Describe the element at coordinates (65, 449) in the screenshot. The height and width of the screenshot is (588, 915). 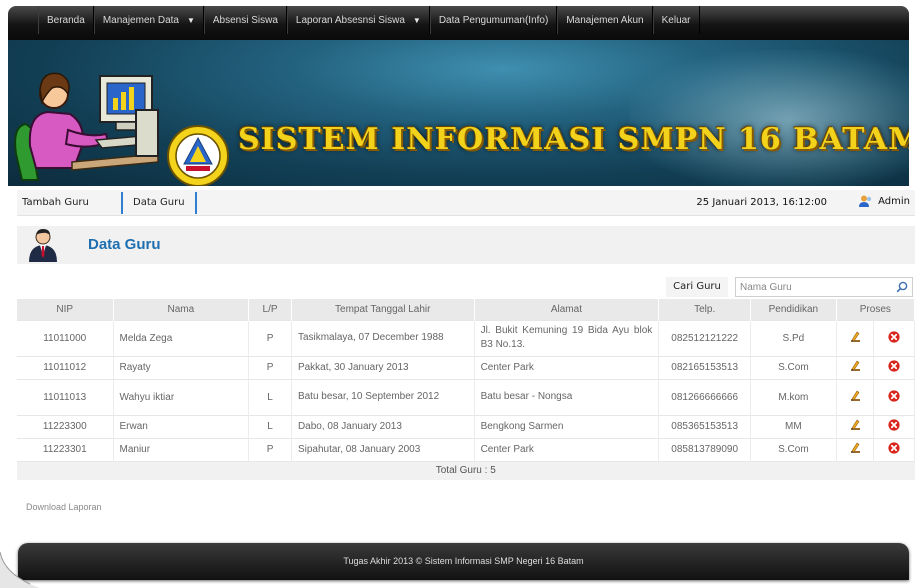
I see `cell-nip: 11223301` at that location.